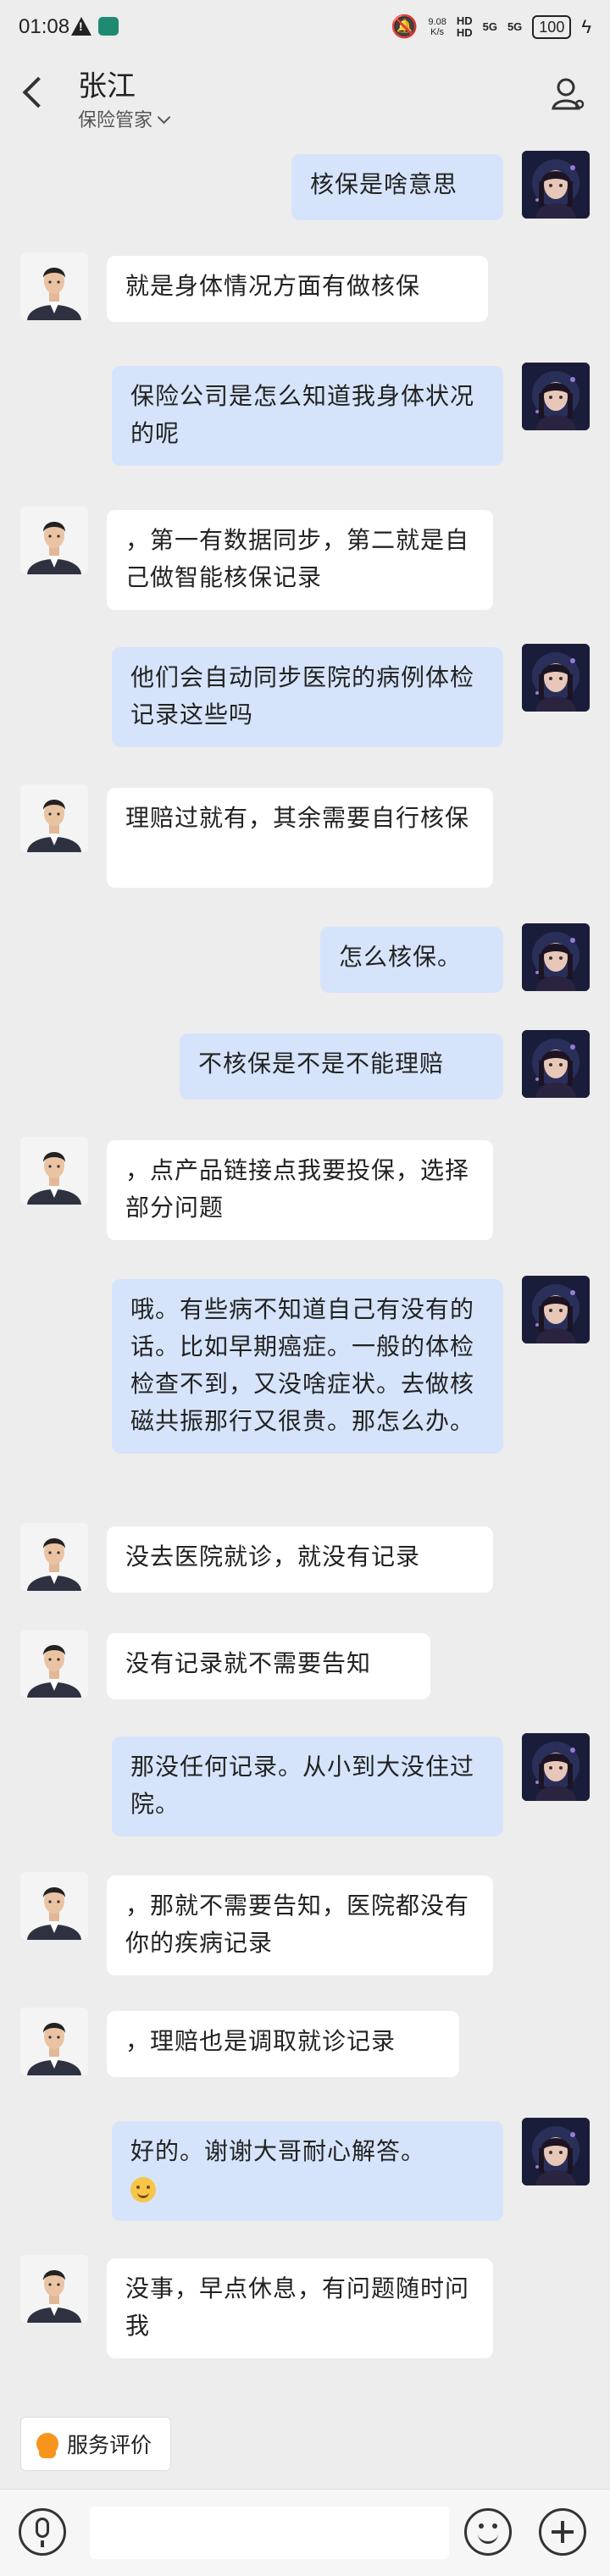 The width and height of the screenshot is (610, 2576). I want to click on emoji-icon, so click(488, 2532).